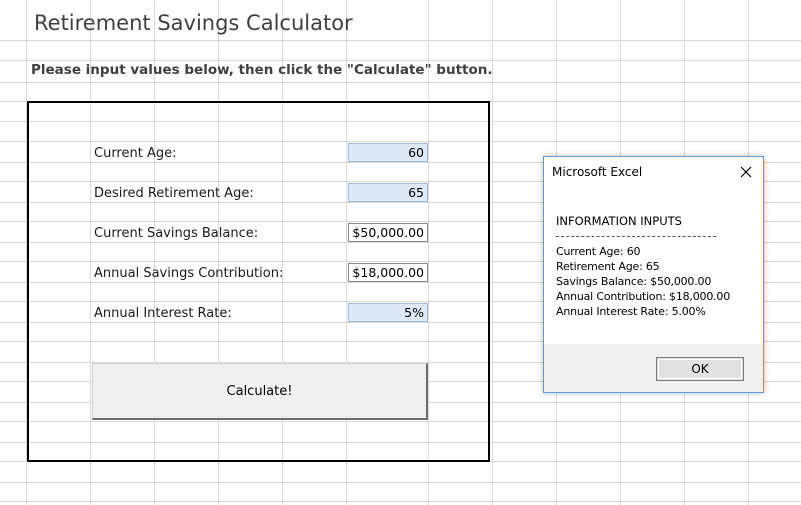 Image resolution: width=801 pixels, height=505 pixels. I want to click on dialog-heading: INFORMATION INPUTS, so click(619, 221).